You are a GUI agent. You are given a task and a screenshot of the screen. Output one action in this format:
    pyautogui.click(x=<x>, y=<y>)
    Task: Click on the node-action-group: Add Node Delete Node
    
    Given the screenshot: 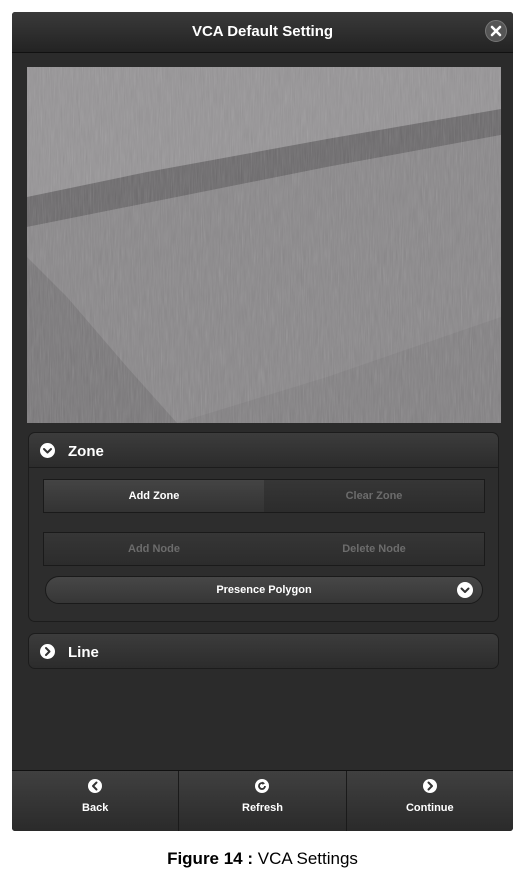 What is the action you would take?
    pyautogui.click(x=264, y=549)
    